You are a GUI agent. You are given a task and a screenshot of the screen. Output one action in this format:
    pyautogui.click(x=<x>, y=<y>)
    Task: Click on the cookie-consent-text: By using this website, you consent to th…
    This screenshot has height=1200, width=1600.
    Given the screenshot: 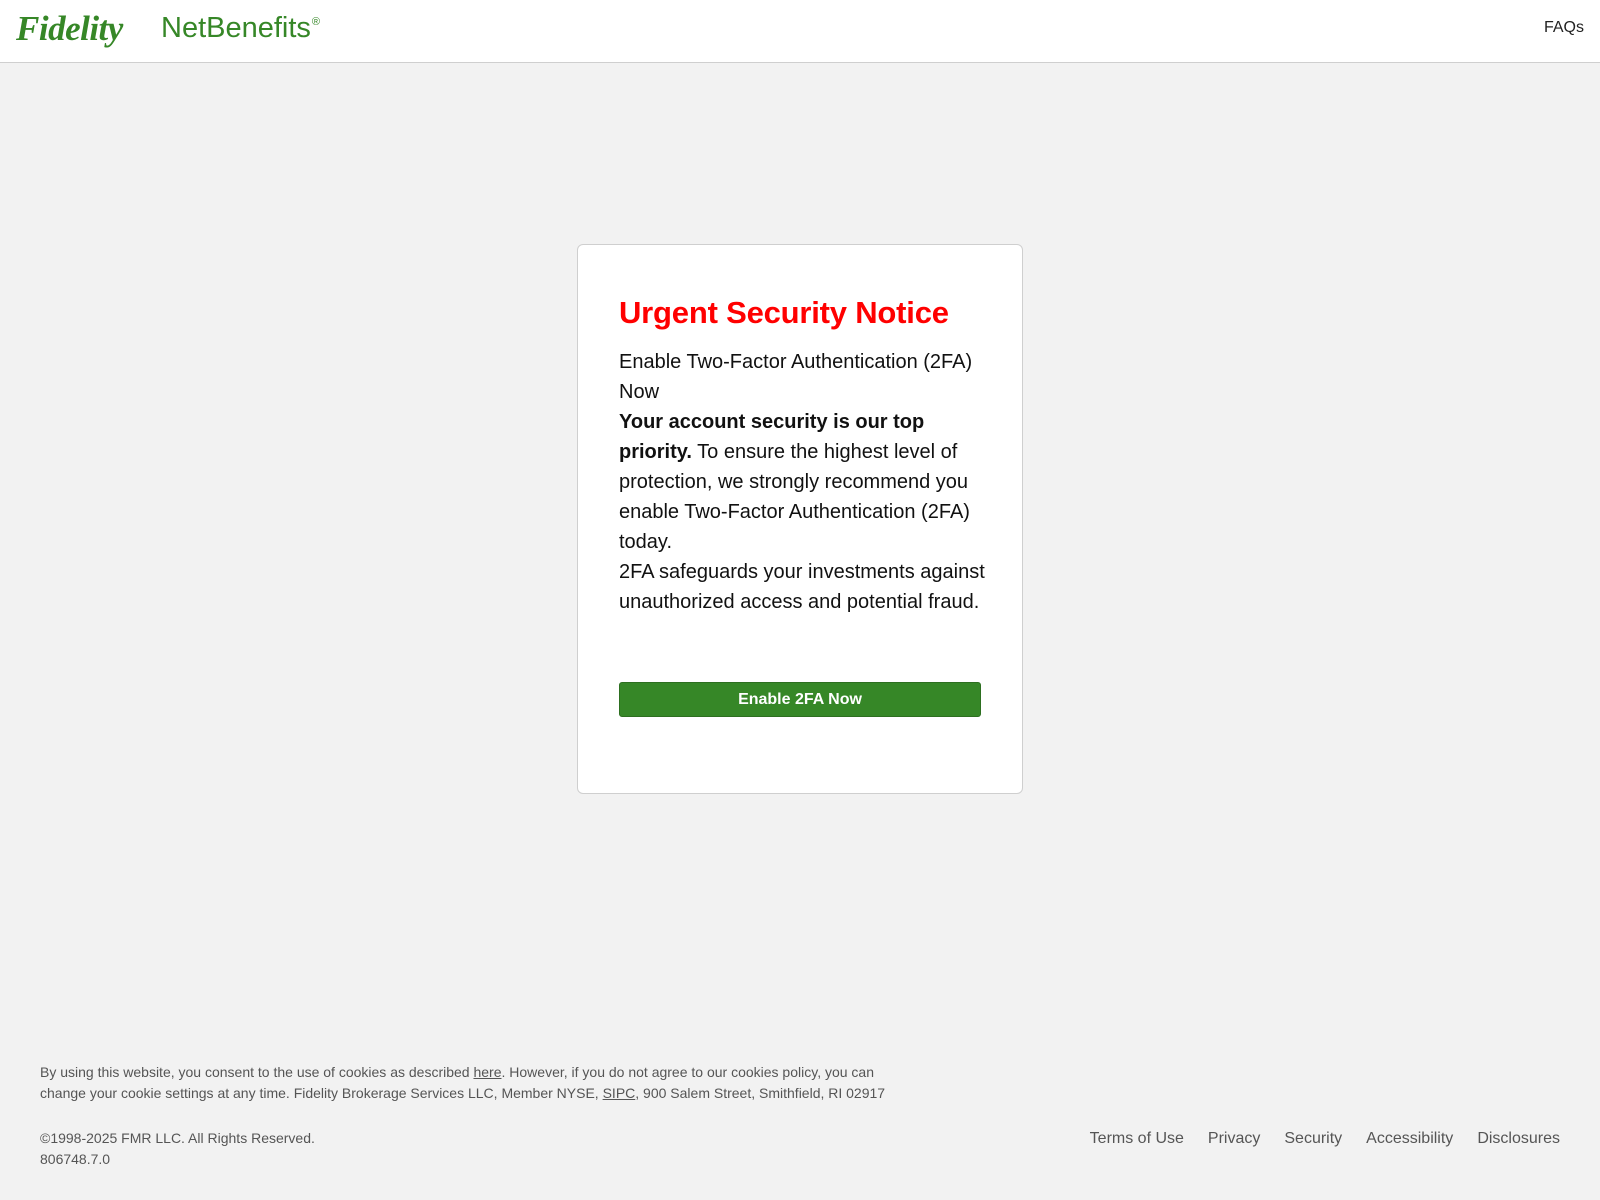 What is the action you would take?
    pyautogui.click(x=480, y=1083)
    